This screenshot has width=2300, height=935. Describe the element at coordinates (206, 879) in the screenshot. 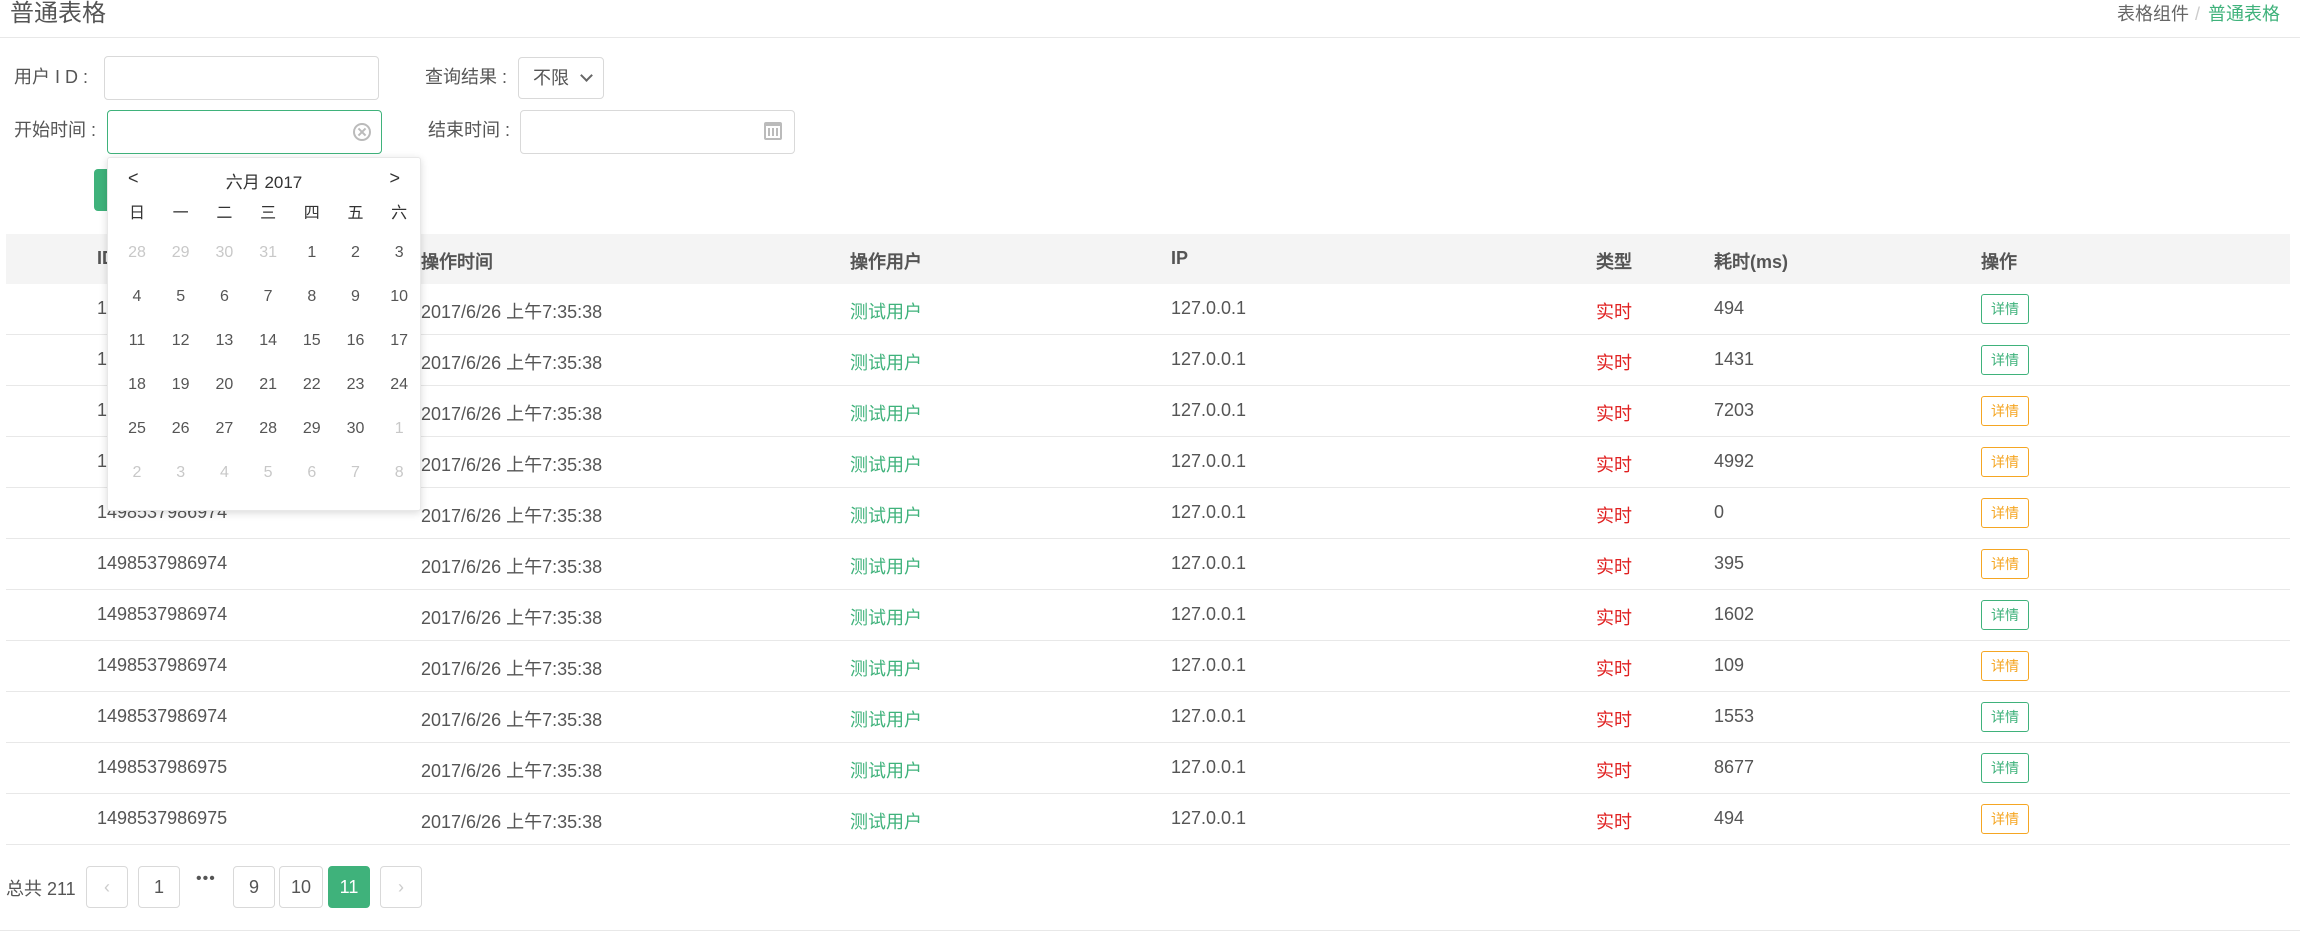

I see `pagination-ellipsis: •••` at that location.